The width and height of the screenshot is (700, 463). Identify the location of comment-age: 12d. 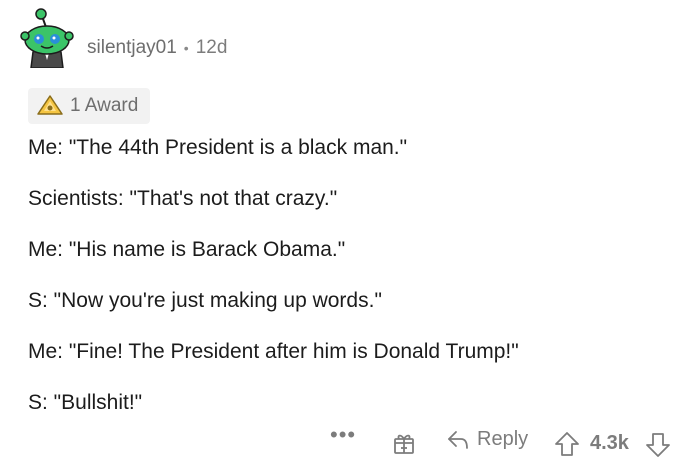
(212, 48).